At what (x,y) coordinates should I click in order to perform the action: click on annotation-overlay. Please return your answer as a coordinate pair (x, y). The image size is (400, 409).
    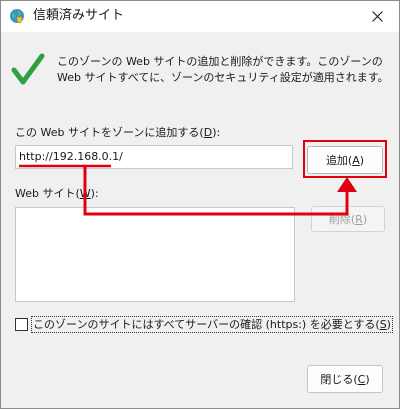
    Looking at the image, I should click on (188, 190).